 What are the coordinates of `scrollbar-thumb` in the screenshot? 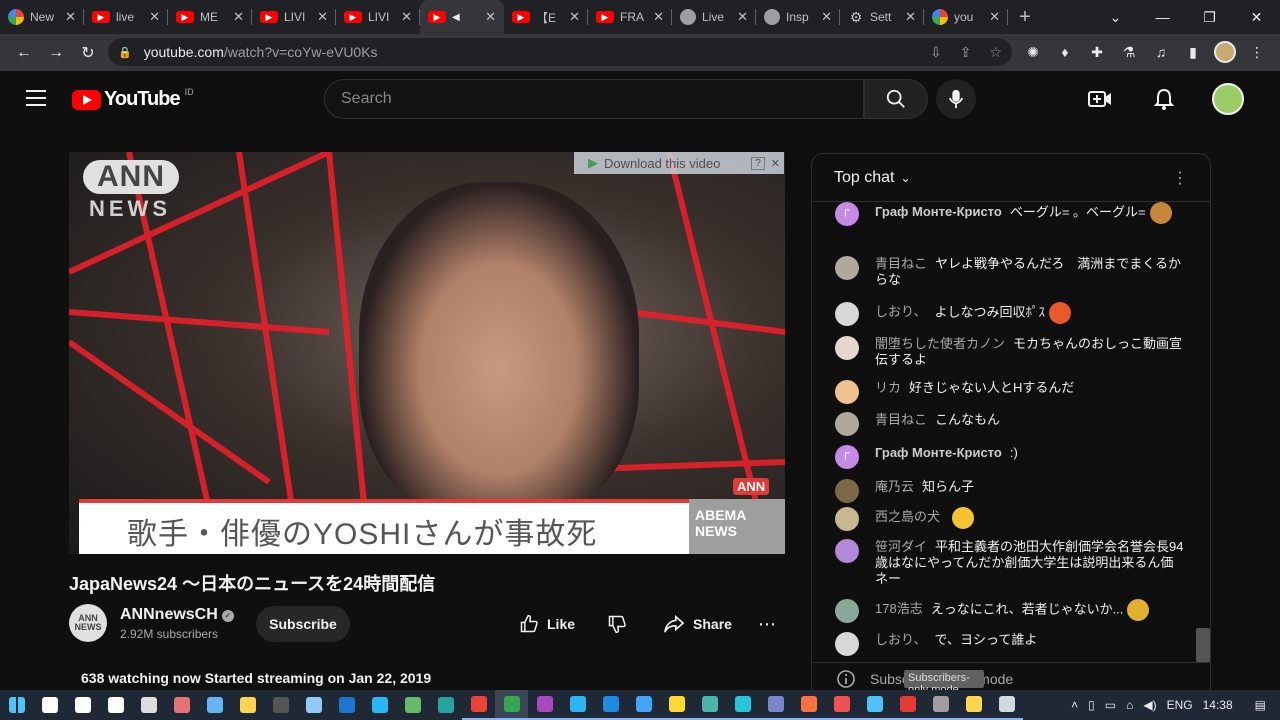 It's located at (1203, 645).